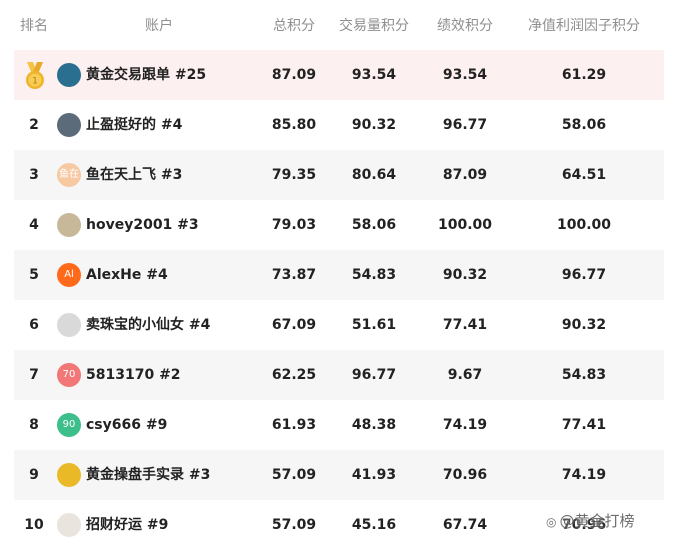  I want to click on rank-cell: 7, so click(34, 375).